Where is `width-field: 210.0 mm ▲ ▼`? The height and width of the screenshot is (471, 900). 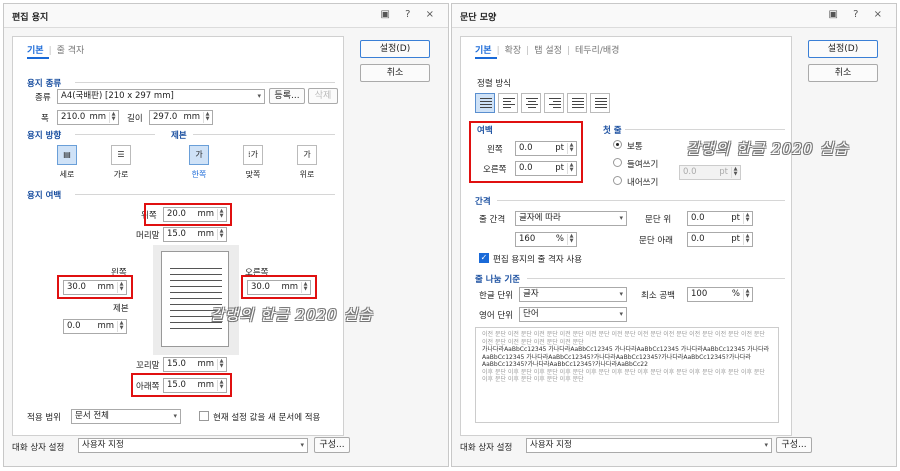
width-field: 210.0 mm ▲ ▼ is located at coordinates (88, 117).